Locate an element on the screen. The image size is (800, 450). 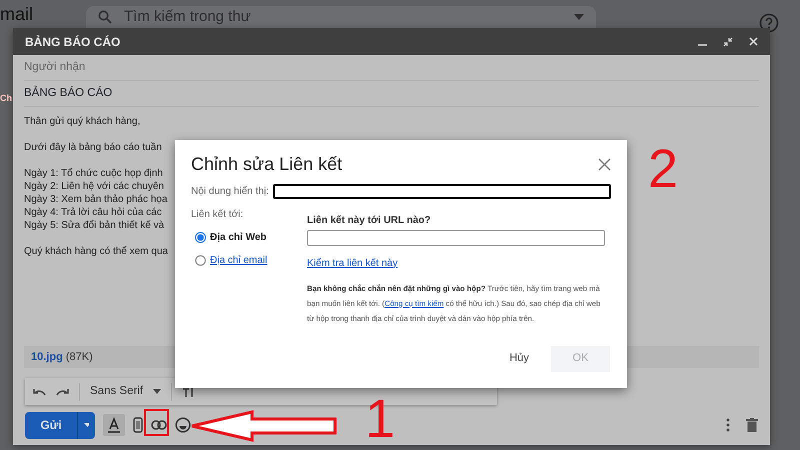
step-number: 2 is located at coordinates (663, 169).